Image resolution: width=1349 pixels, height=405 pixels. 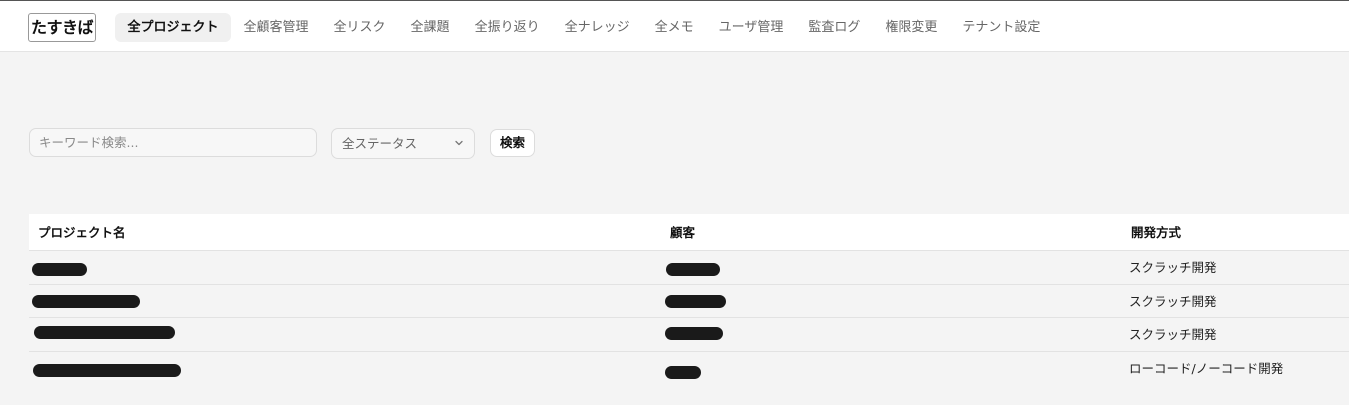 I want to click on nav-item-all-projects: 全プロジェクト, so click(x=173, y=27).